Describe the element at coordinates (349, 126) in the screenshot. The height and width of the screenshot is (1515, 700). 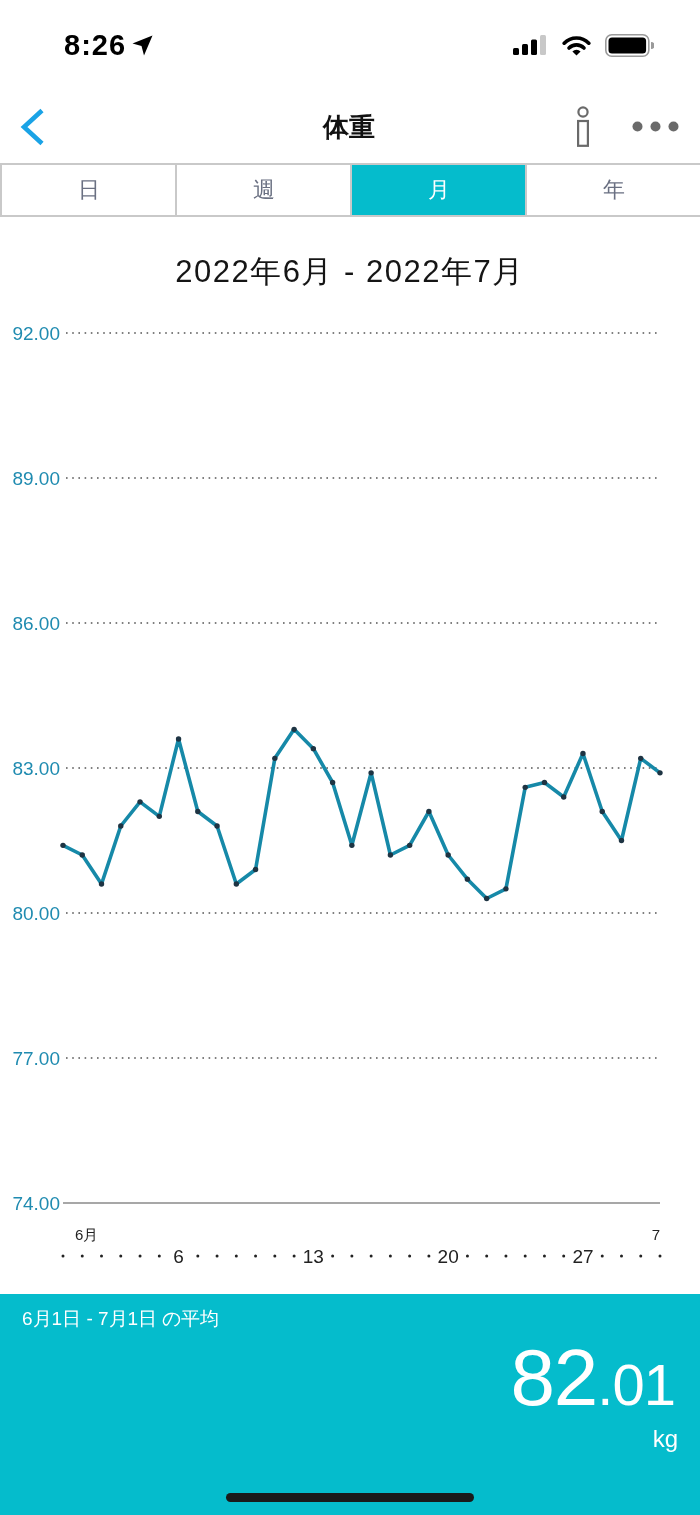
I see `screen-title: 体重` at that location.